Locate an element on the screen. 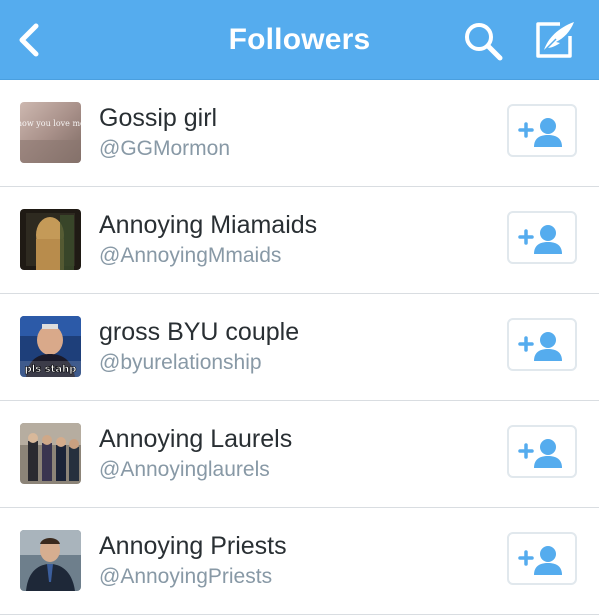  follower-handle: @GGMormon is located at coordinates (165, 148).